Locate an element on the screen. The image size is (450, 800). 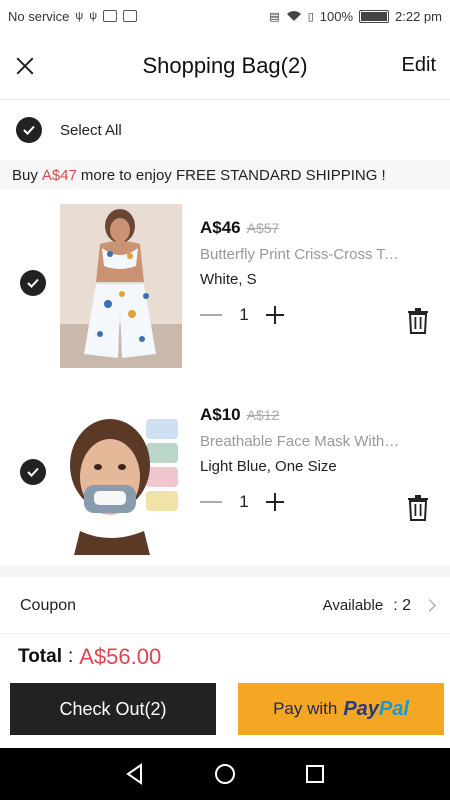
battery-percent: 100% is located at coordinates (336, 16).